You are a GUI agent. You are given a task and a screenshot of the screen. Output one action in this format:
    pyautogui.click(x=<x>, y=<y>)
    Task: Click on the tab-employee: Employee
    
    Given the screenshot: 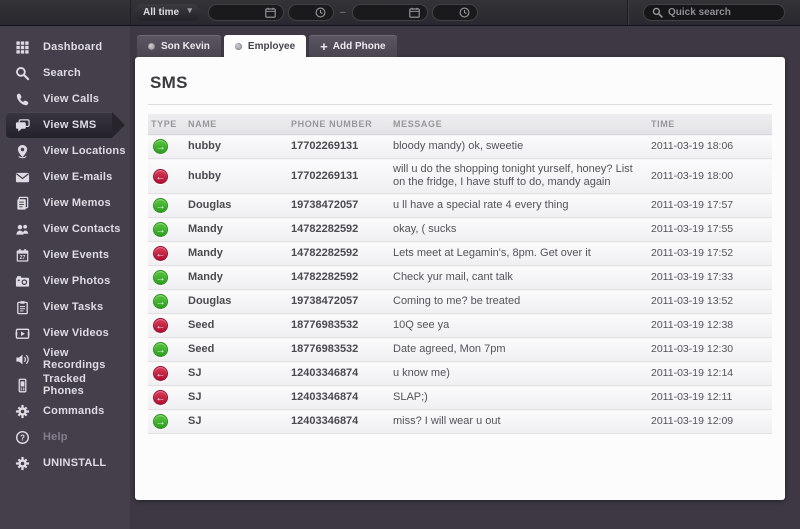 What is the action you would take?
    pyautogui.click(x=265, y=46)
    